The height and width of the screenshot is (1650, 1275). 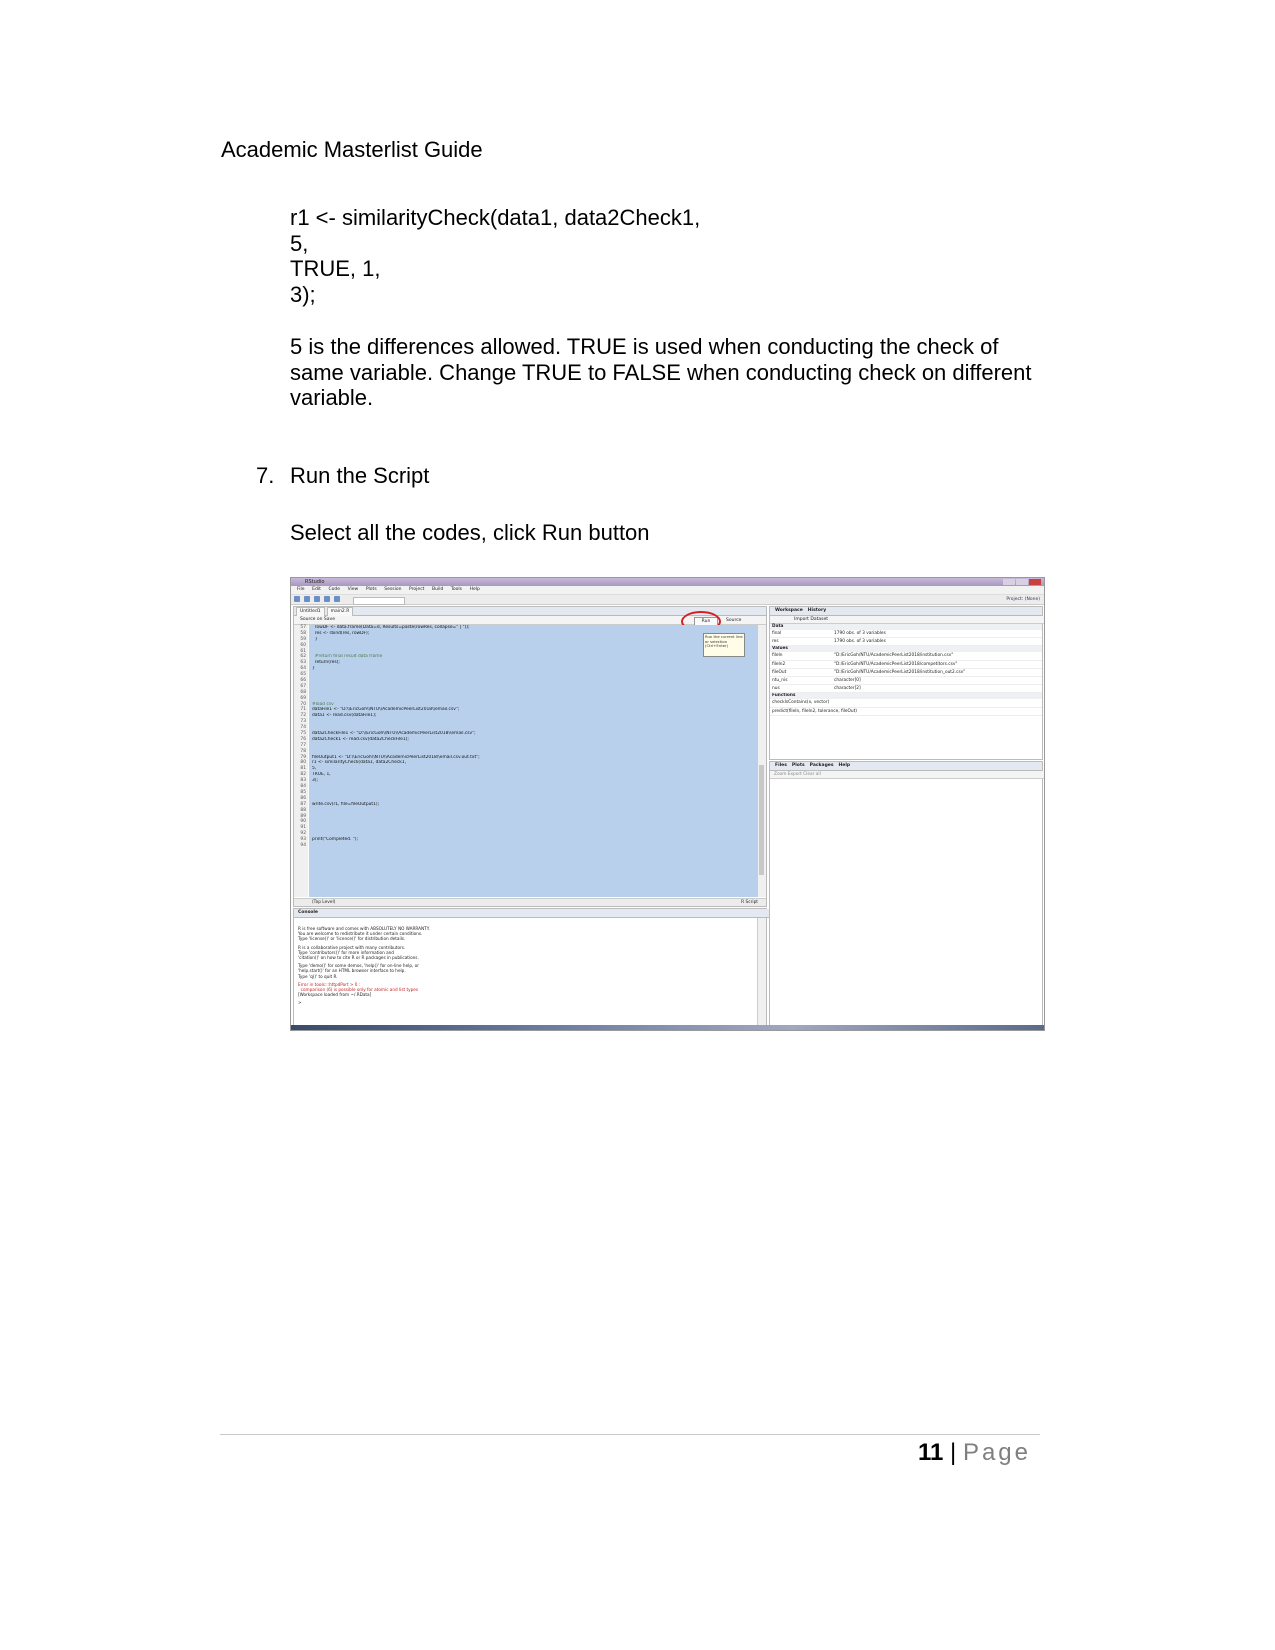 What do you see at coordinates (316, 590) in the screenshot?
I see `menu-edit: Edit` at bounding box center [316, 590].